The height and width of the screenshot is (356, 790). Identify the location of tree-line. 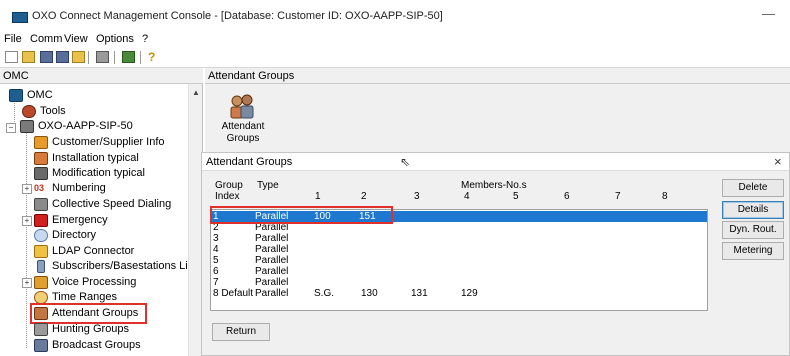
(26, 239).